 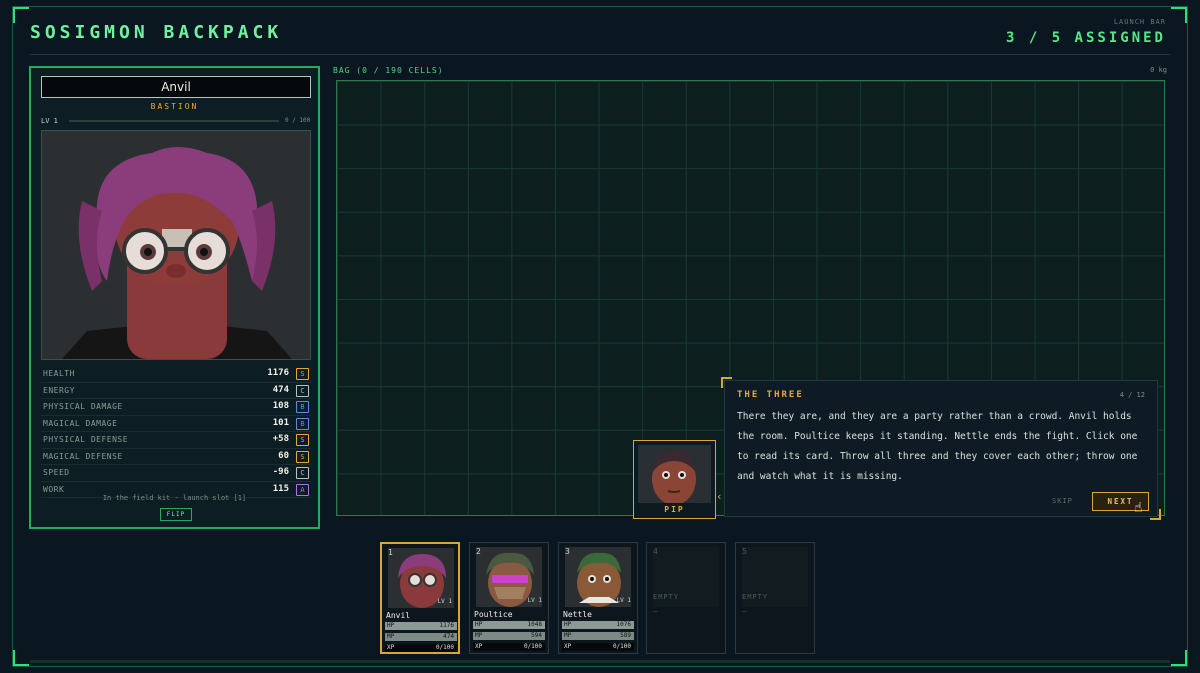 What do you see at coordinates (1062, 501) in the screenshot?
I see `skip-button: SKIP` at bounding box center [1062, 501].